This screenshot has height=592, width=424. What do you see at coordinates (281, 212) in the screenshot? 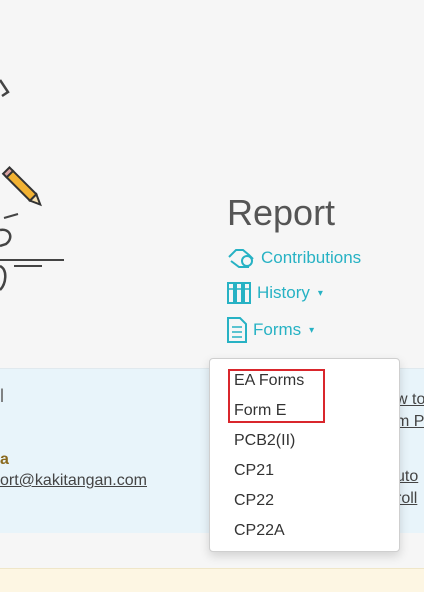
I see `report-title: Report` at bounding box center [281, 212].